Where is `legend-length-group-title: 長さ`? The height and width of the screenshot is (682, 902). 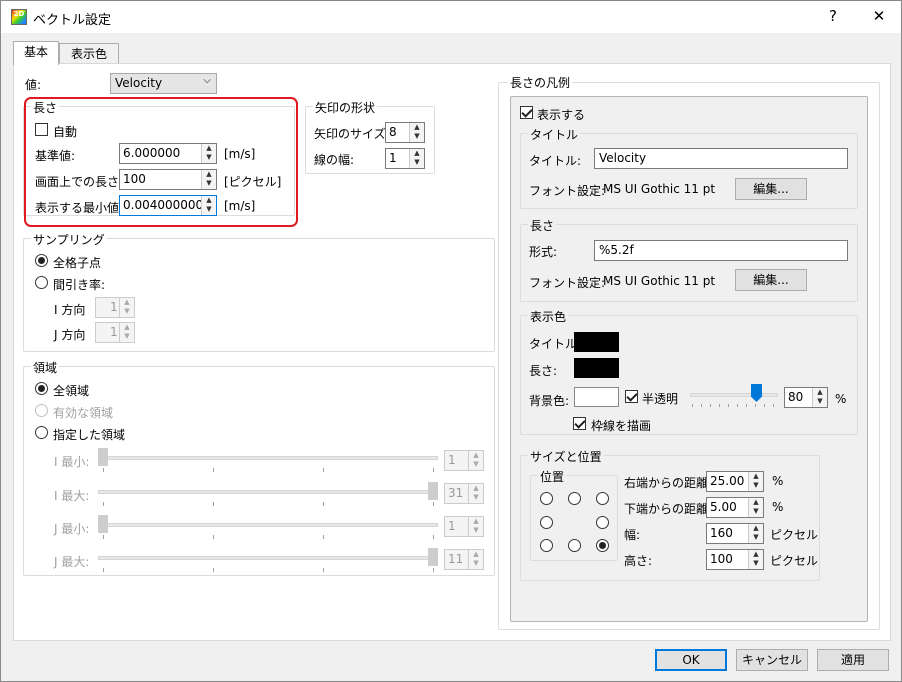 legend-length-group-title: 長さ is located at coordinates (542, 225).